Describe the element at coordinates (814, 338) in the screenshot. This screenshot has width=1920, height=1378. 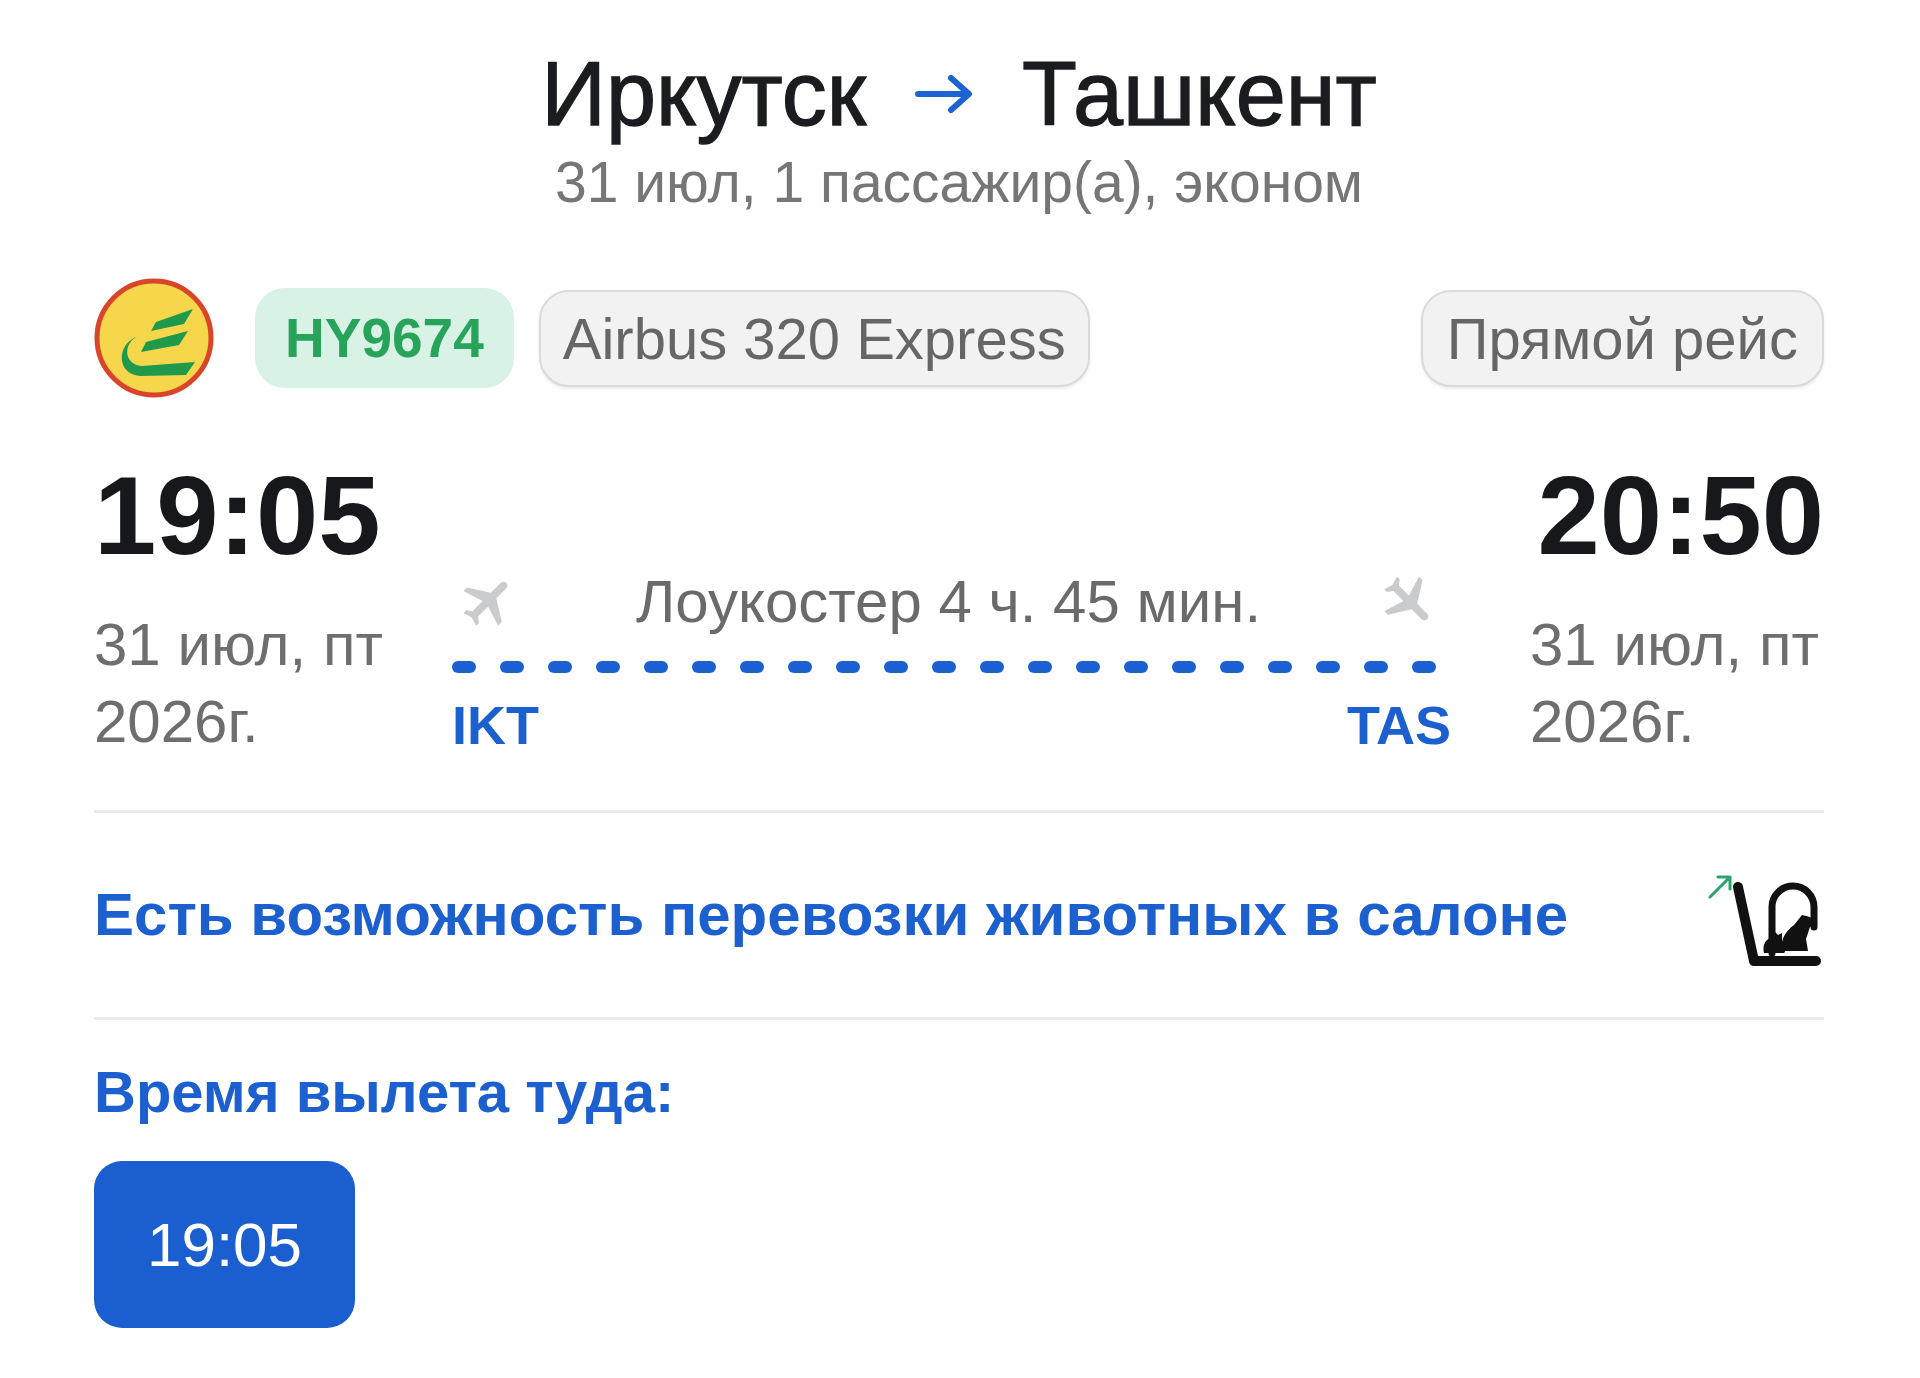
I see `aircraft-badge: Airbus 320 Express` at that location.